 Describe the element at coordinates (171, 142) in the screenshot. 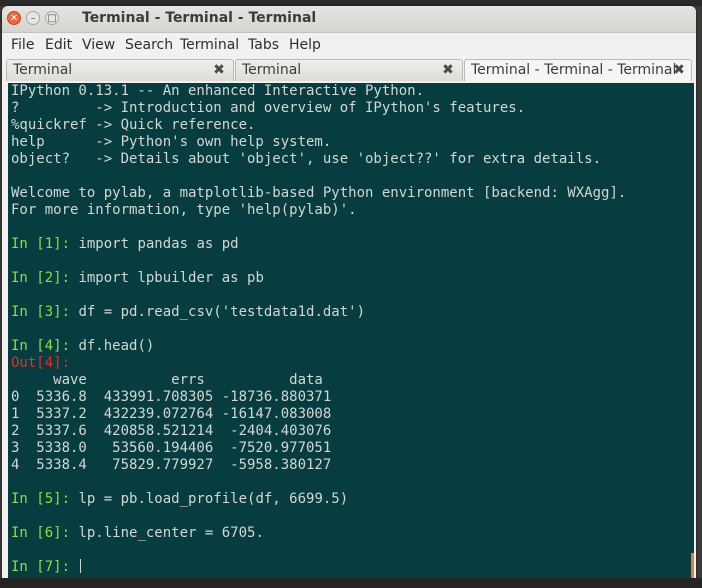

I see `banner-line: help -> Python's own help system.` at that location.